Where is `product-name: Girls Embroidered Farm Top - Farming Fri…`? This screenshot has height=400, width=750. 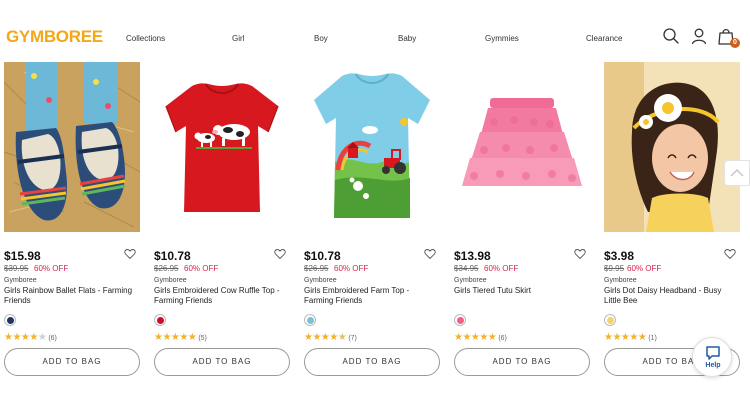
product-name: Girls Embroidered Farm Top - Farming Fri… is located at coordinates (372, 296).